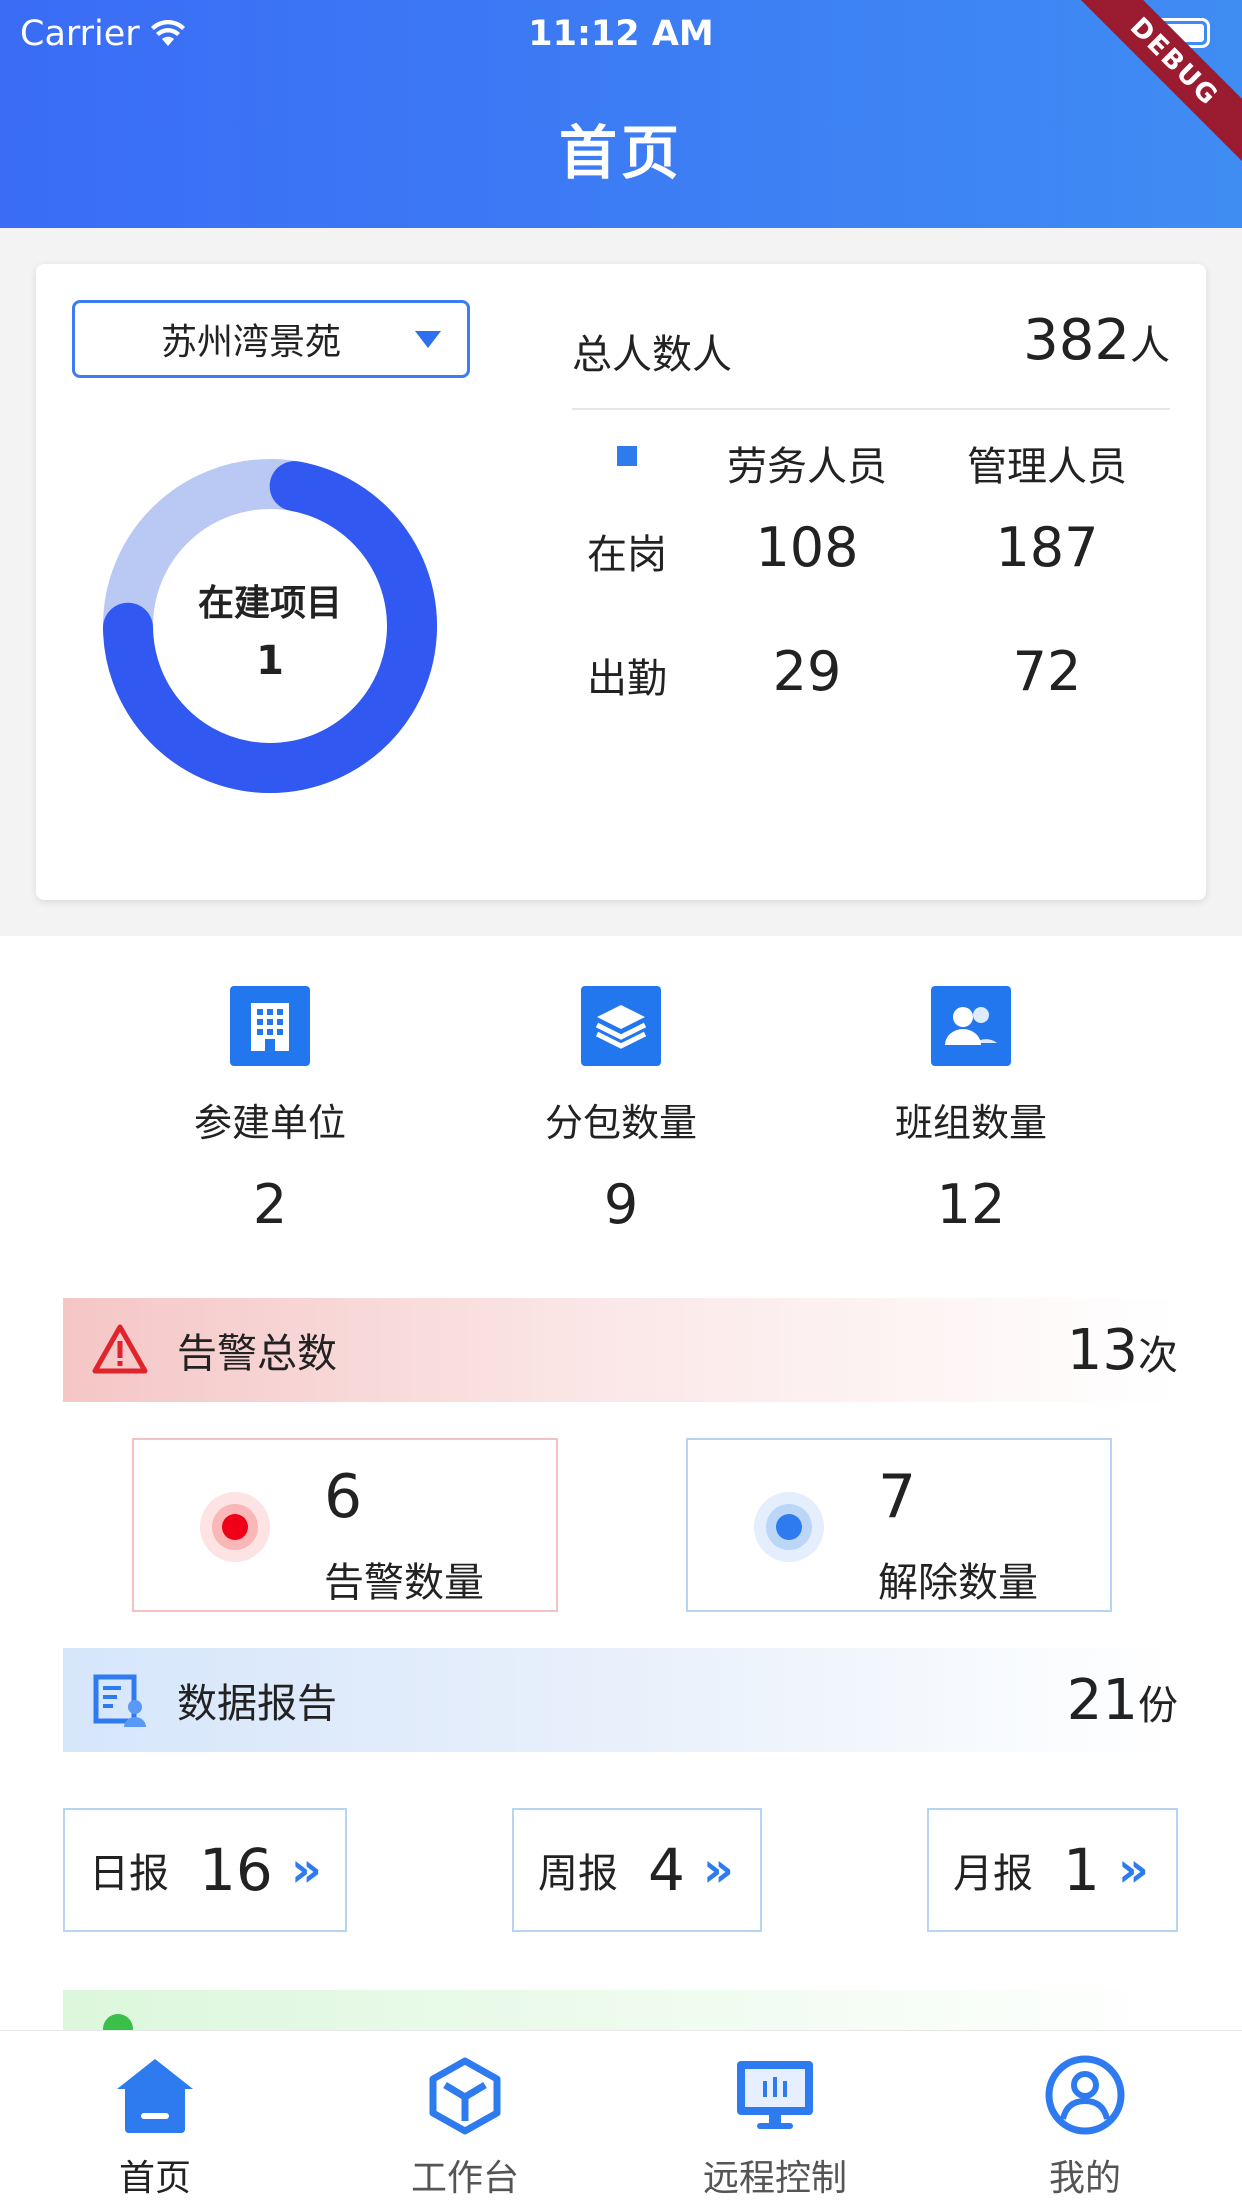 This screenshot has height=2208, width=1242. I want to click on weekly-report-label: 周报, so click(578, 1874).